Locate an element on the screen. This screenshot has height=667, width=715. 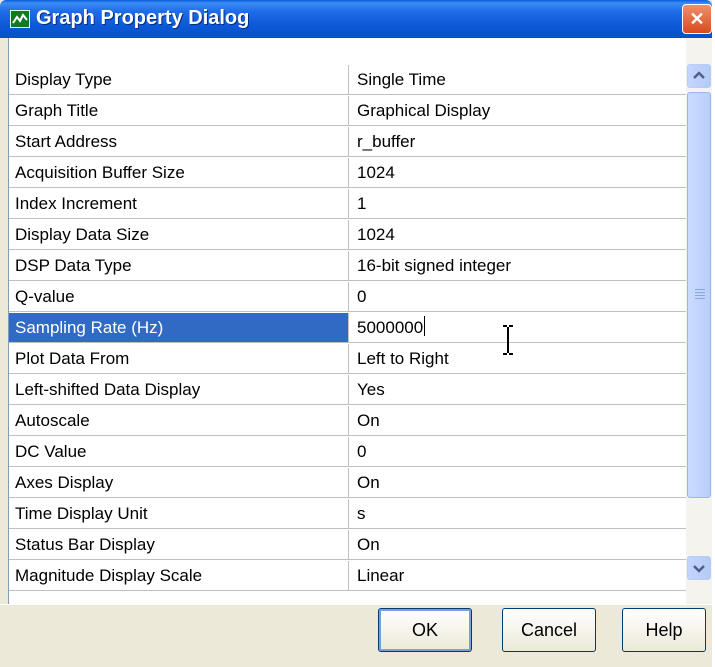
property-row: Index Increment 1 is located at coordinates (348, 204).